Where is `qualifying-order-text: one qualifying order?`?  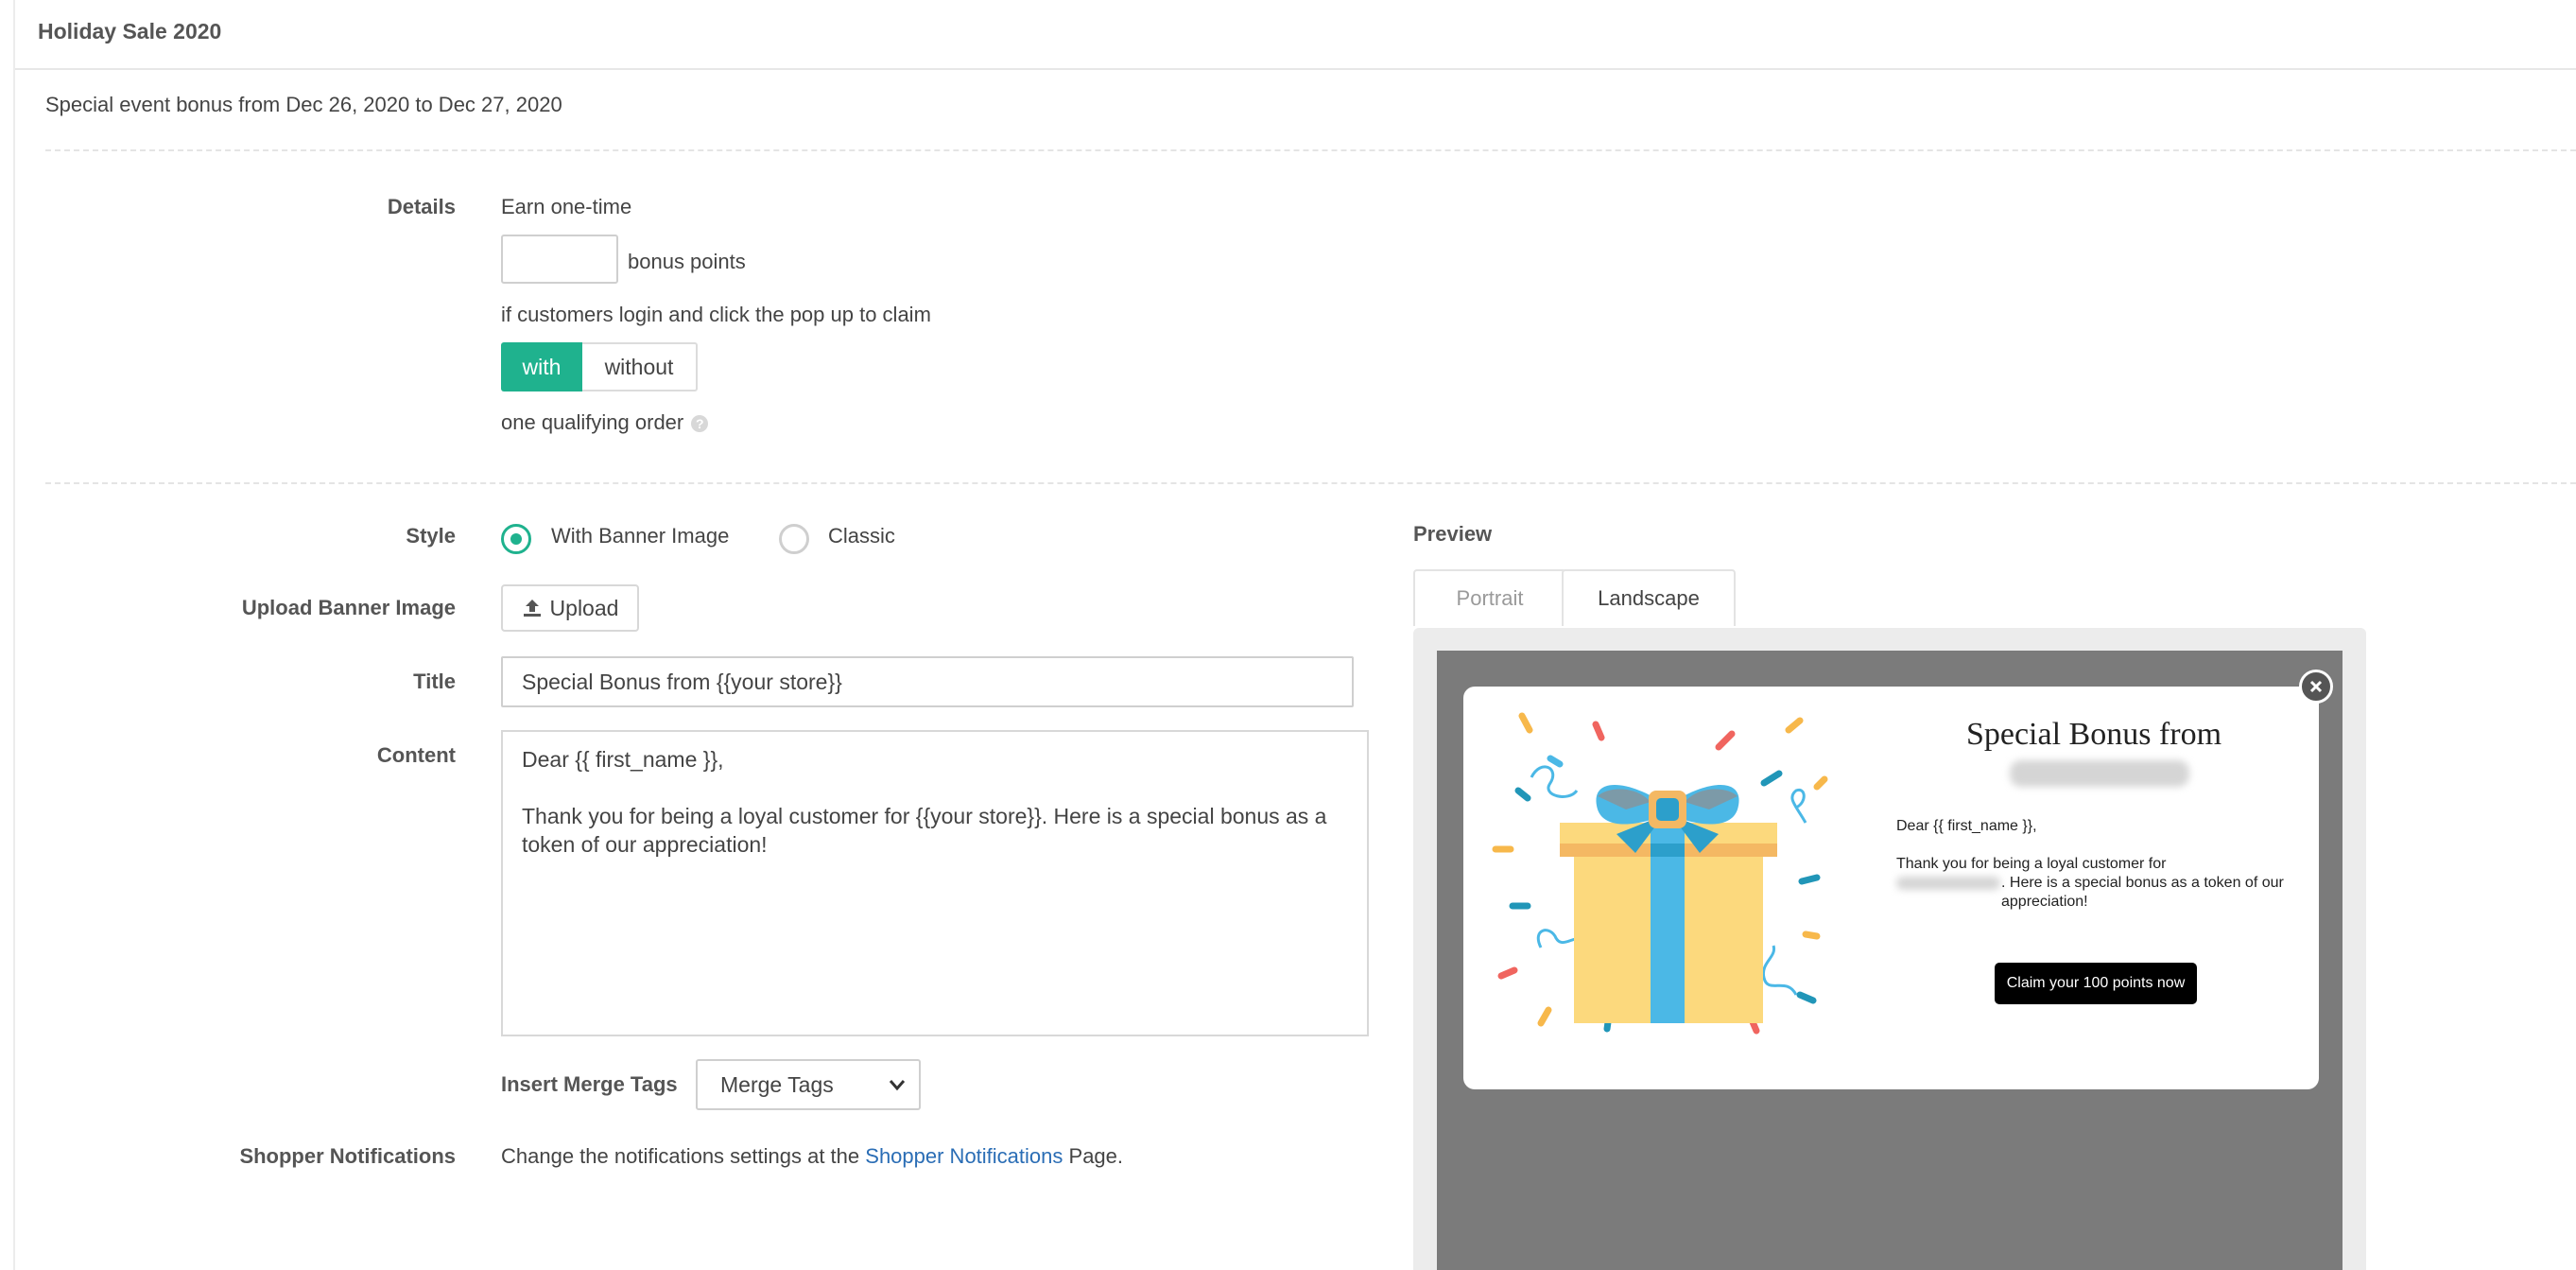 qualifying-order-text: one qualifying order? is located at coordinates (605, 423).